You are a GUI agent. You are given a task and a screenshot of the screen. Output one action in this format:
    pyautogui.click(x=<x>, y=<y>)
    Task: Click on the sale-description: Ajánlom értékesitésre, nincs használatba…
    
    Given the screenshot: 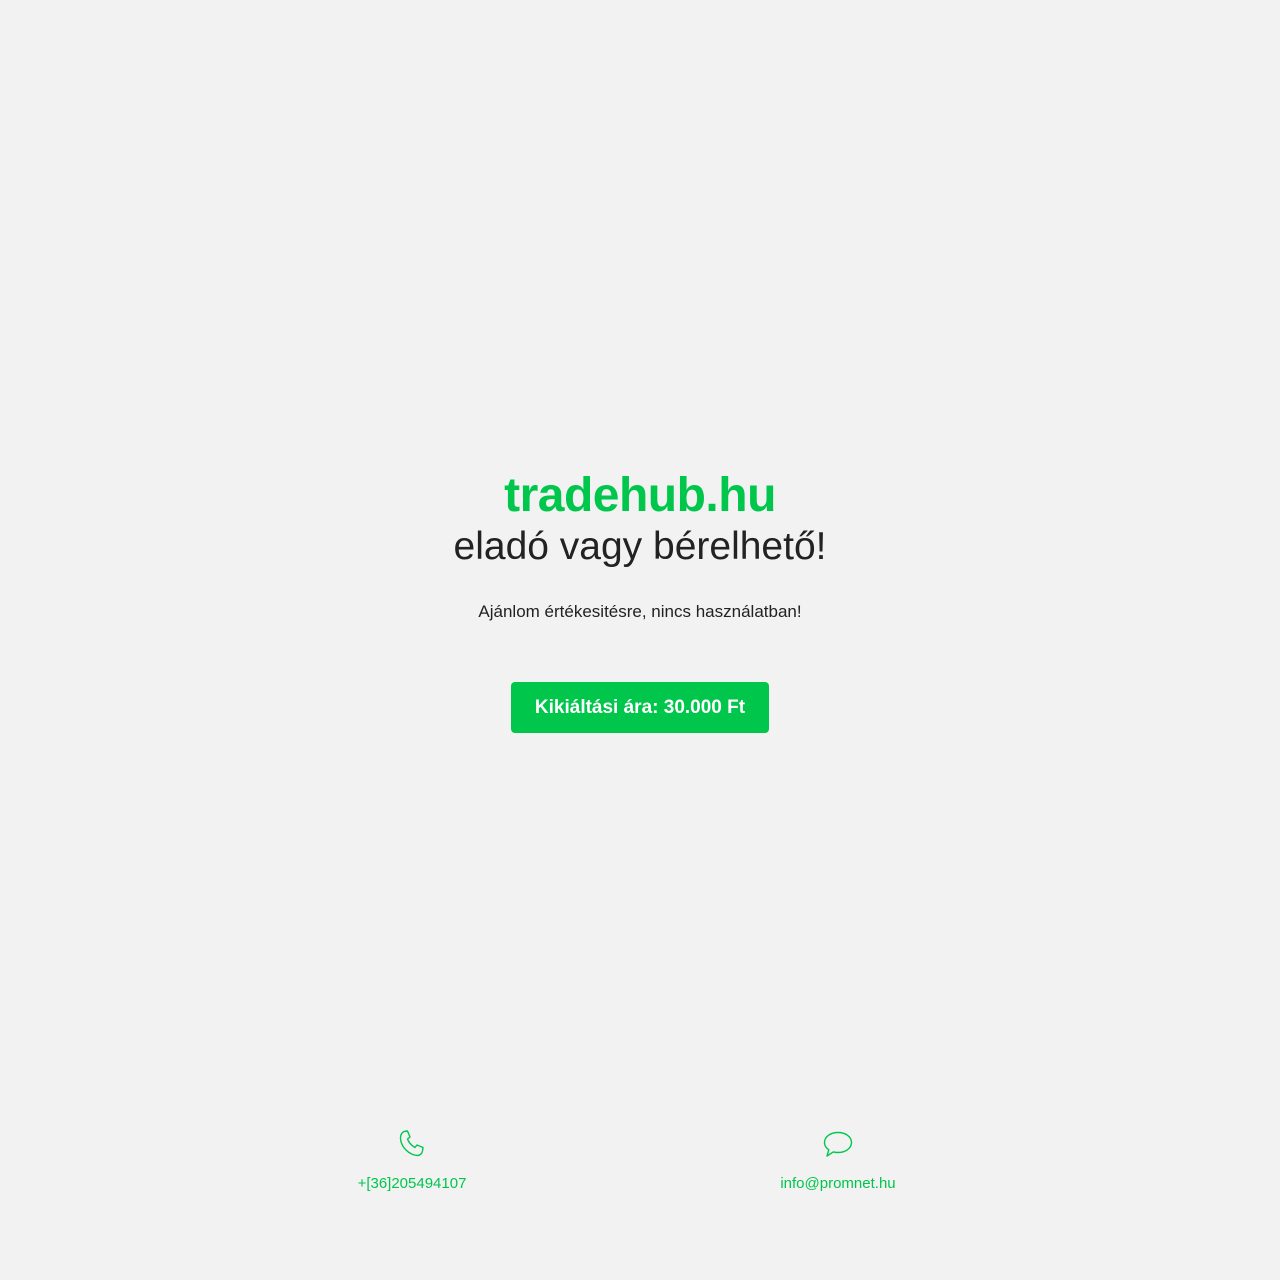 What is the action you would take?
    pyautogui.click(x=640, y=611)
    